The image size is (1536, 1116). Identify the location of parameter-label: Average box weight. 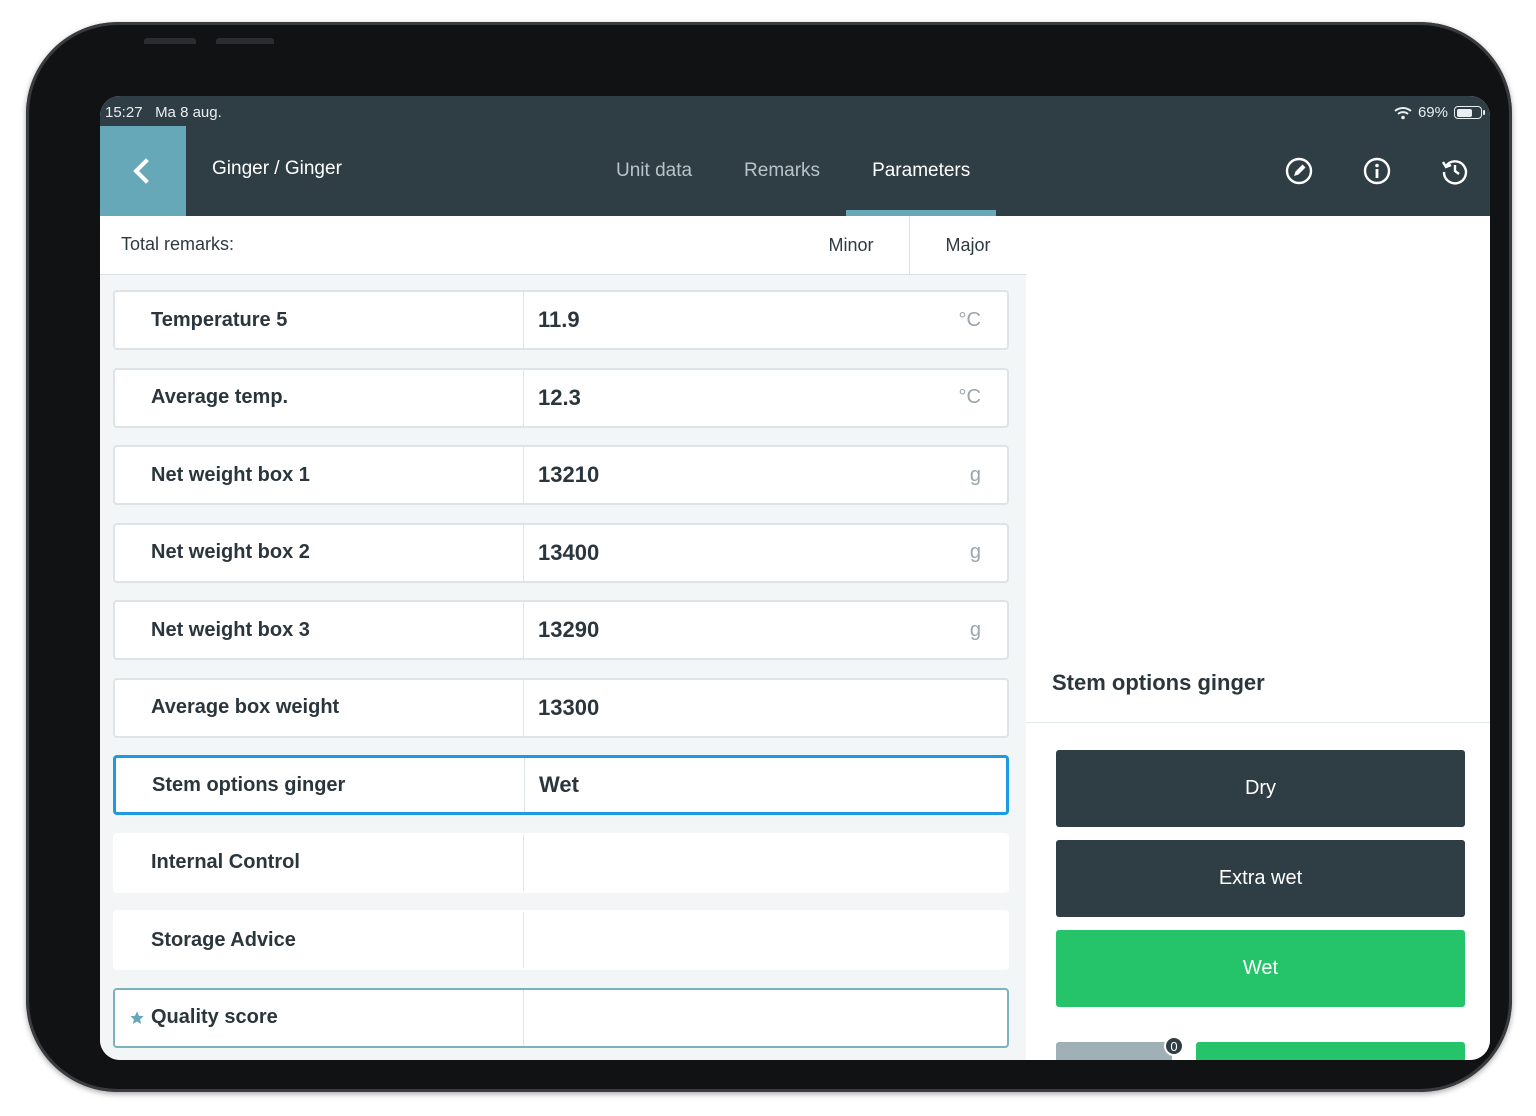
(245, 707).